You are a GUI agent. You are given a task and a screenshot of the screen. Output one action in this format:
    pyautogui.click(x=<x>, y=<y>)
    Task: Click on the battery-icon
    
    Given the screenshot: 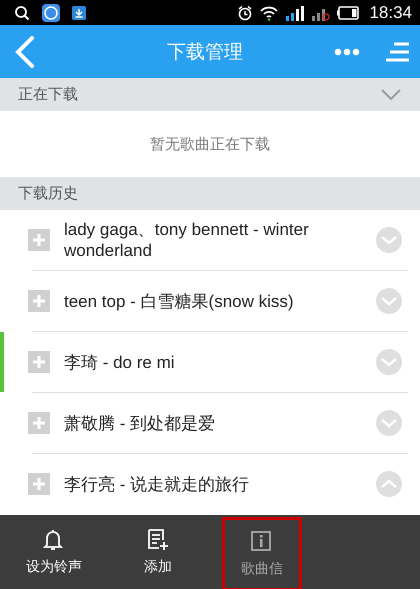 What is the action you would take?
    pyautogui.click(x=348, y=13)
    